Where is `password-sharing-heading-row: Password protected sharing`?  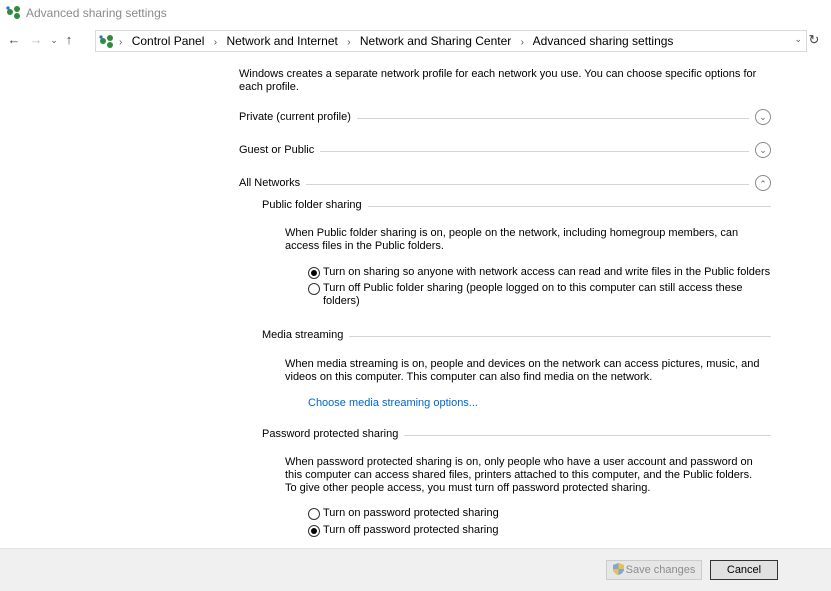 password-sharing-heading-row: Password protected sharing is located at coordinates (516, 434).